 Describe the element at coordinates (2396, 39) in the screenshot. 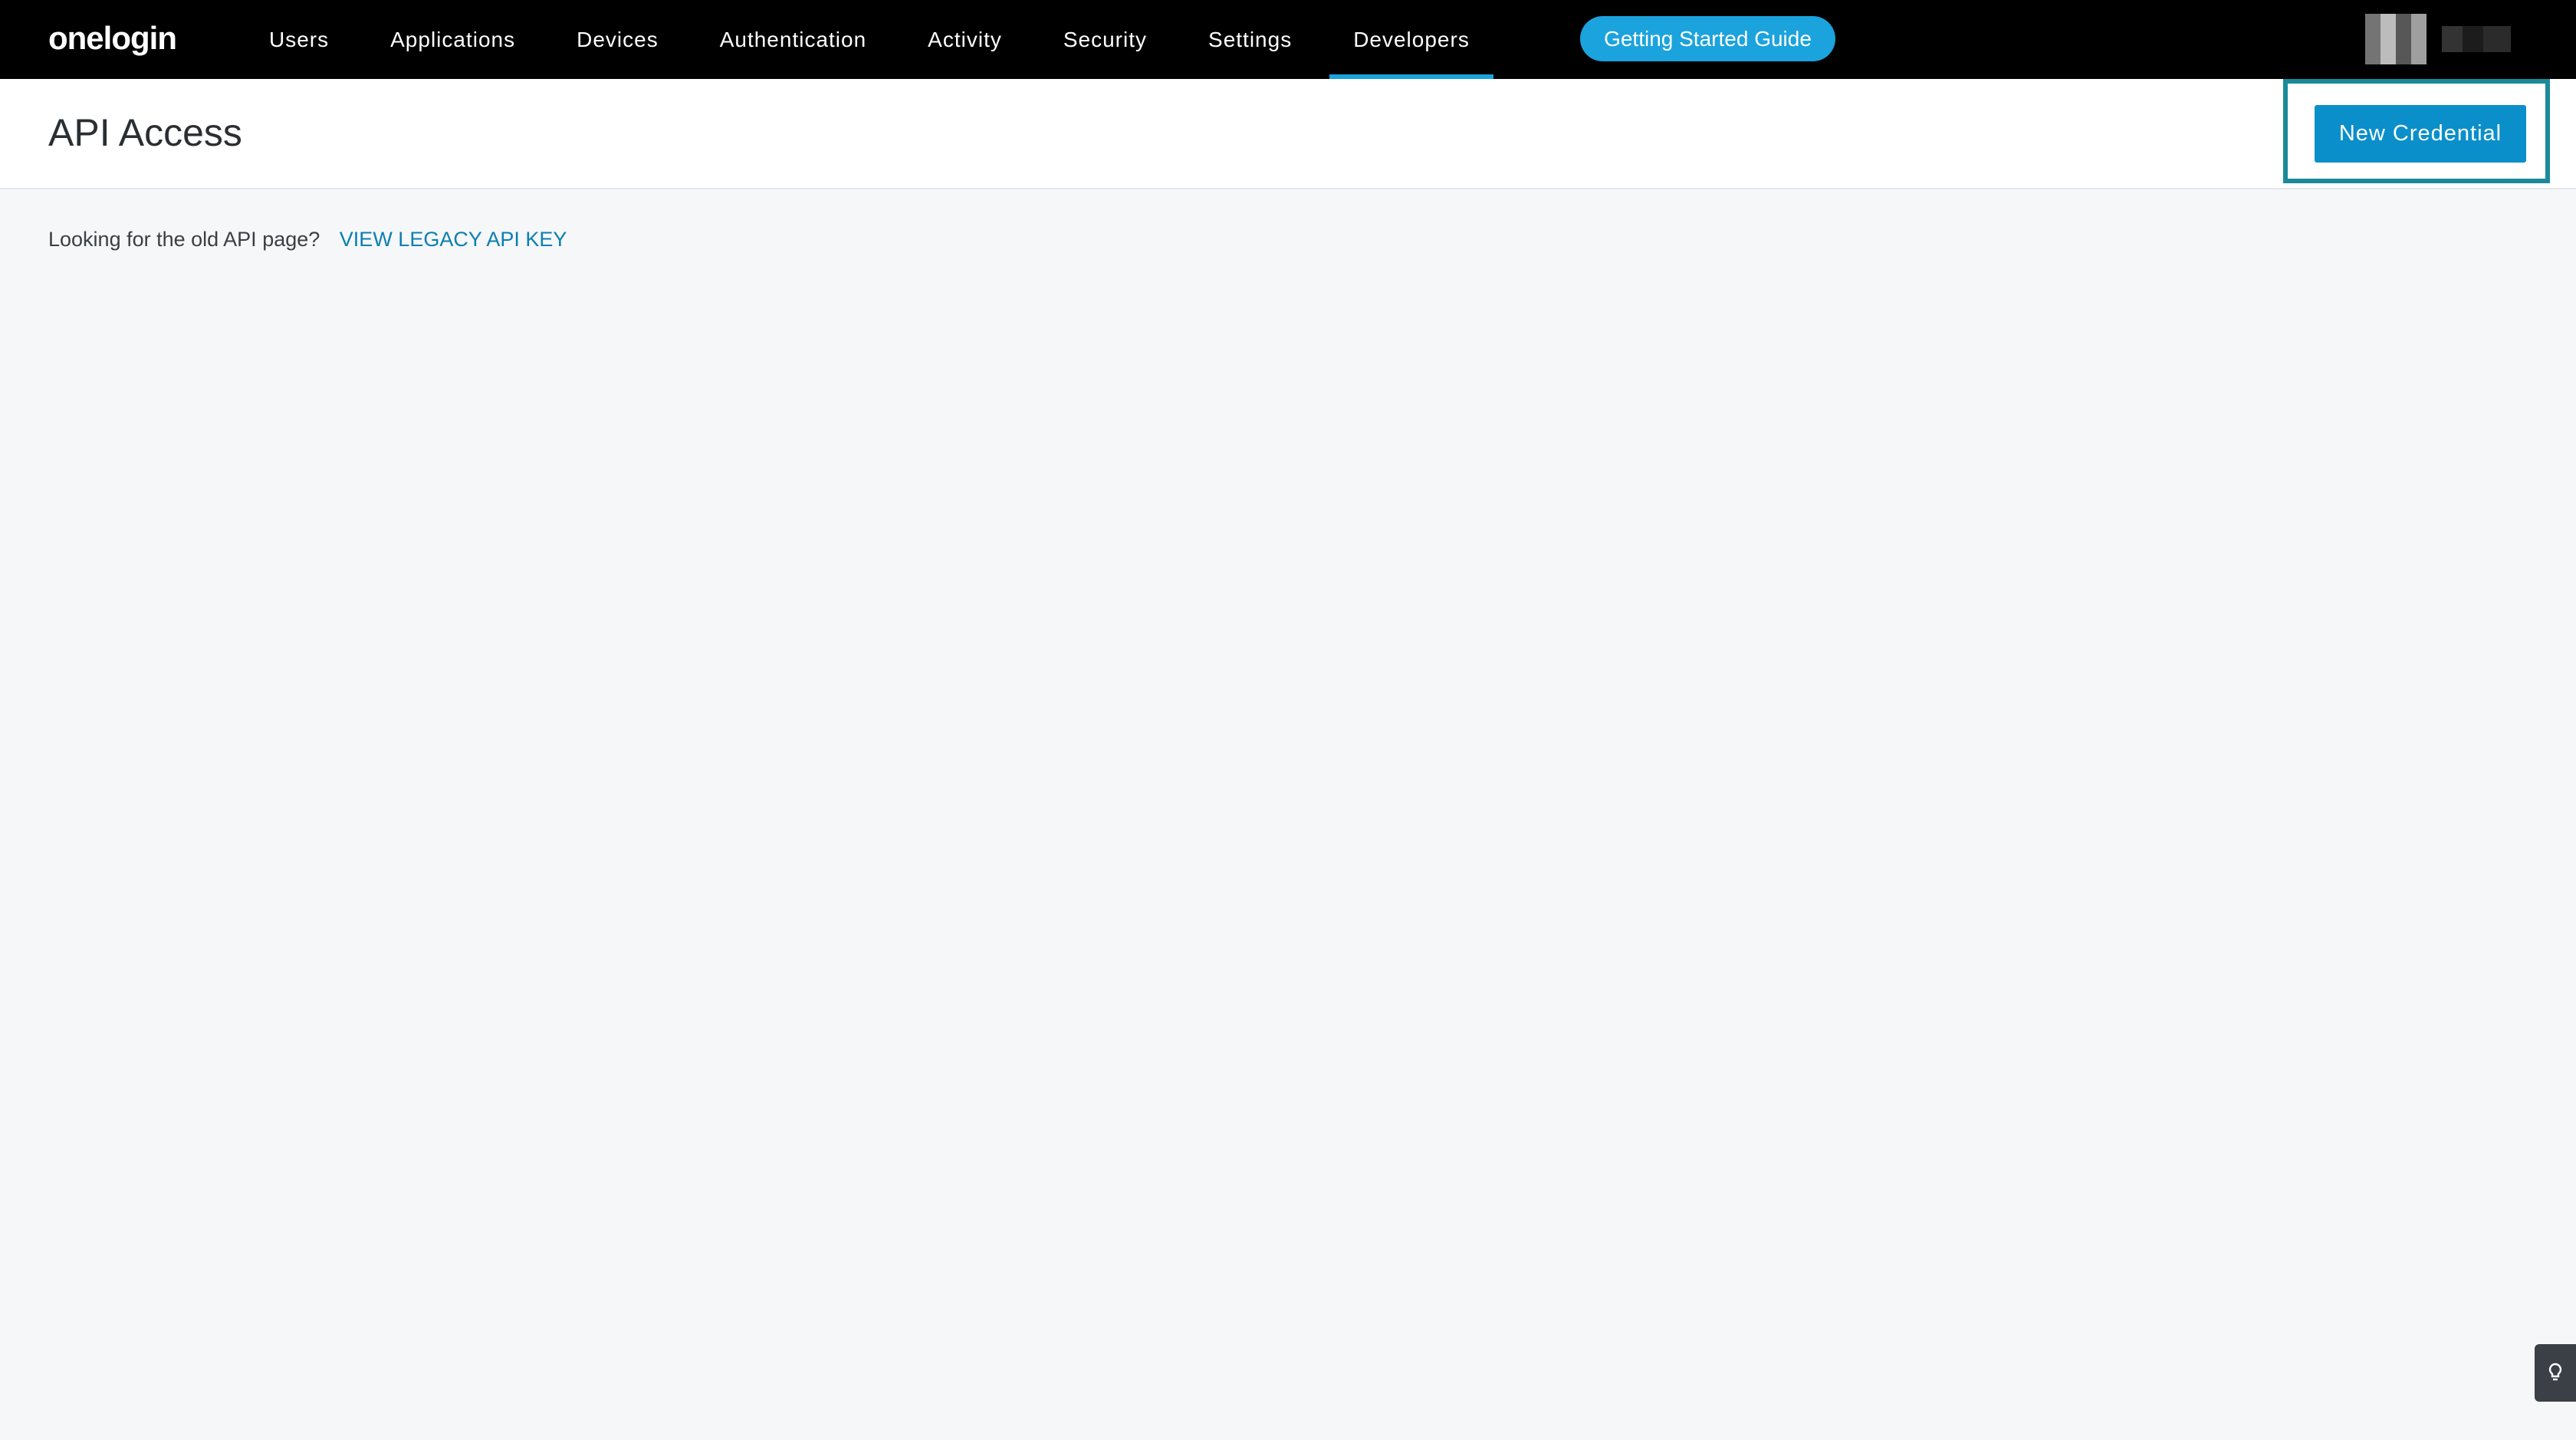

I see `avatar` at that location.